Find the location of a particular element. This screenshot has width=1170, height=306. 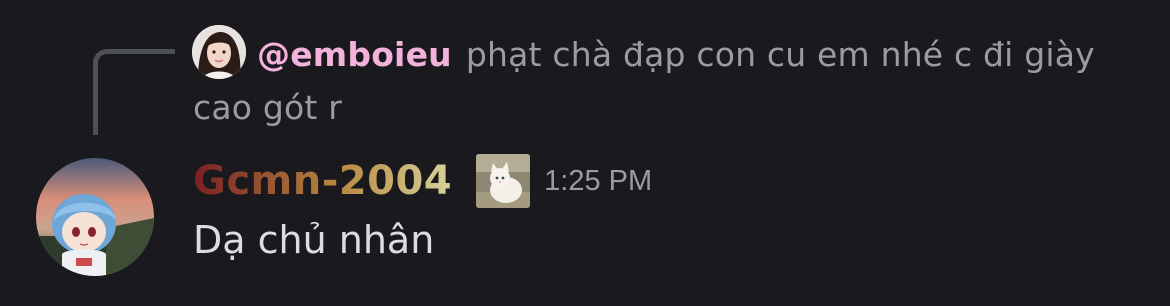

message-timestamp: 1:25 PM is located at coordinates (598, 180).